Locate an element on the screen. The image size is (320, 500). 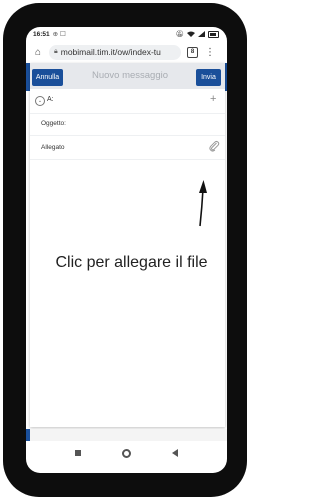
cancel-button: Annulla is located at coordinates (47, 77).